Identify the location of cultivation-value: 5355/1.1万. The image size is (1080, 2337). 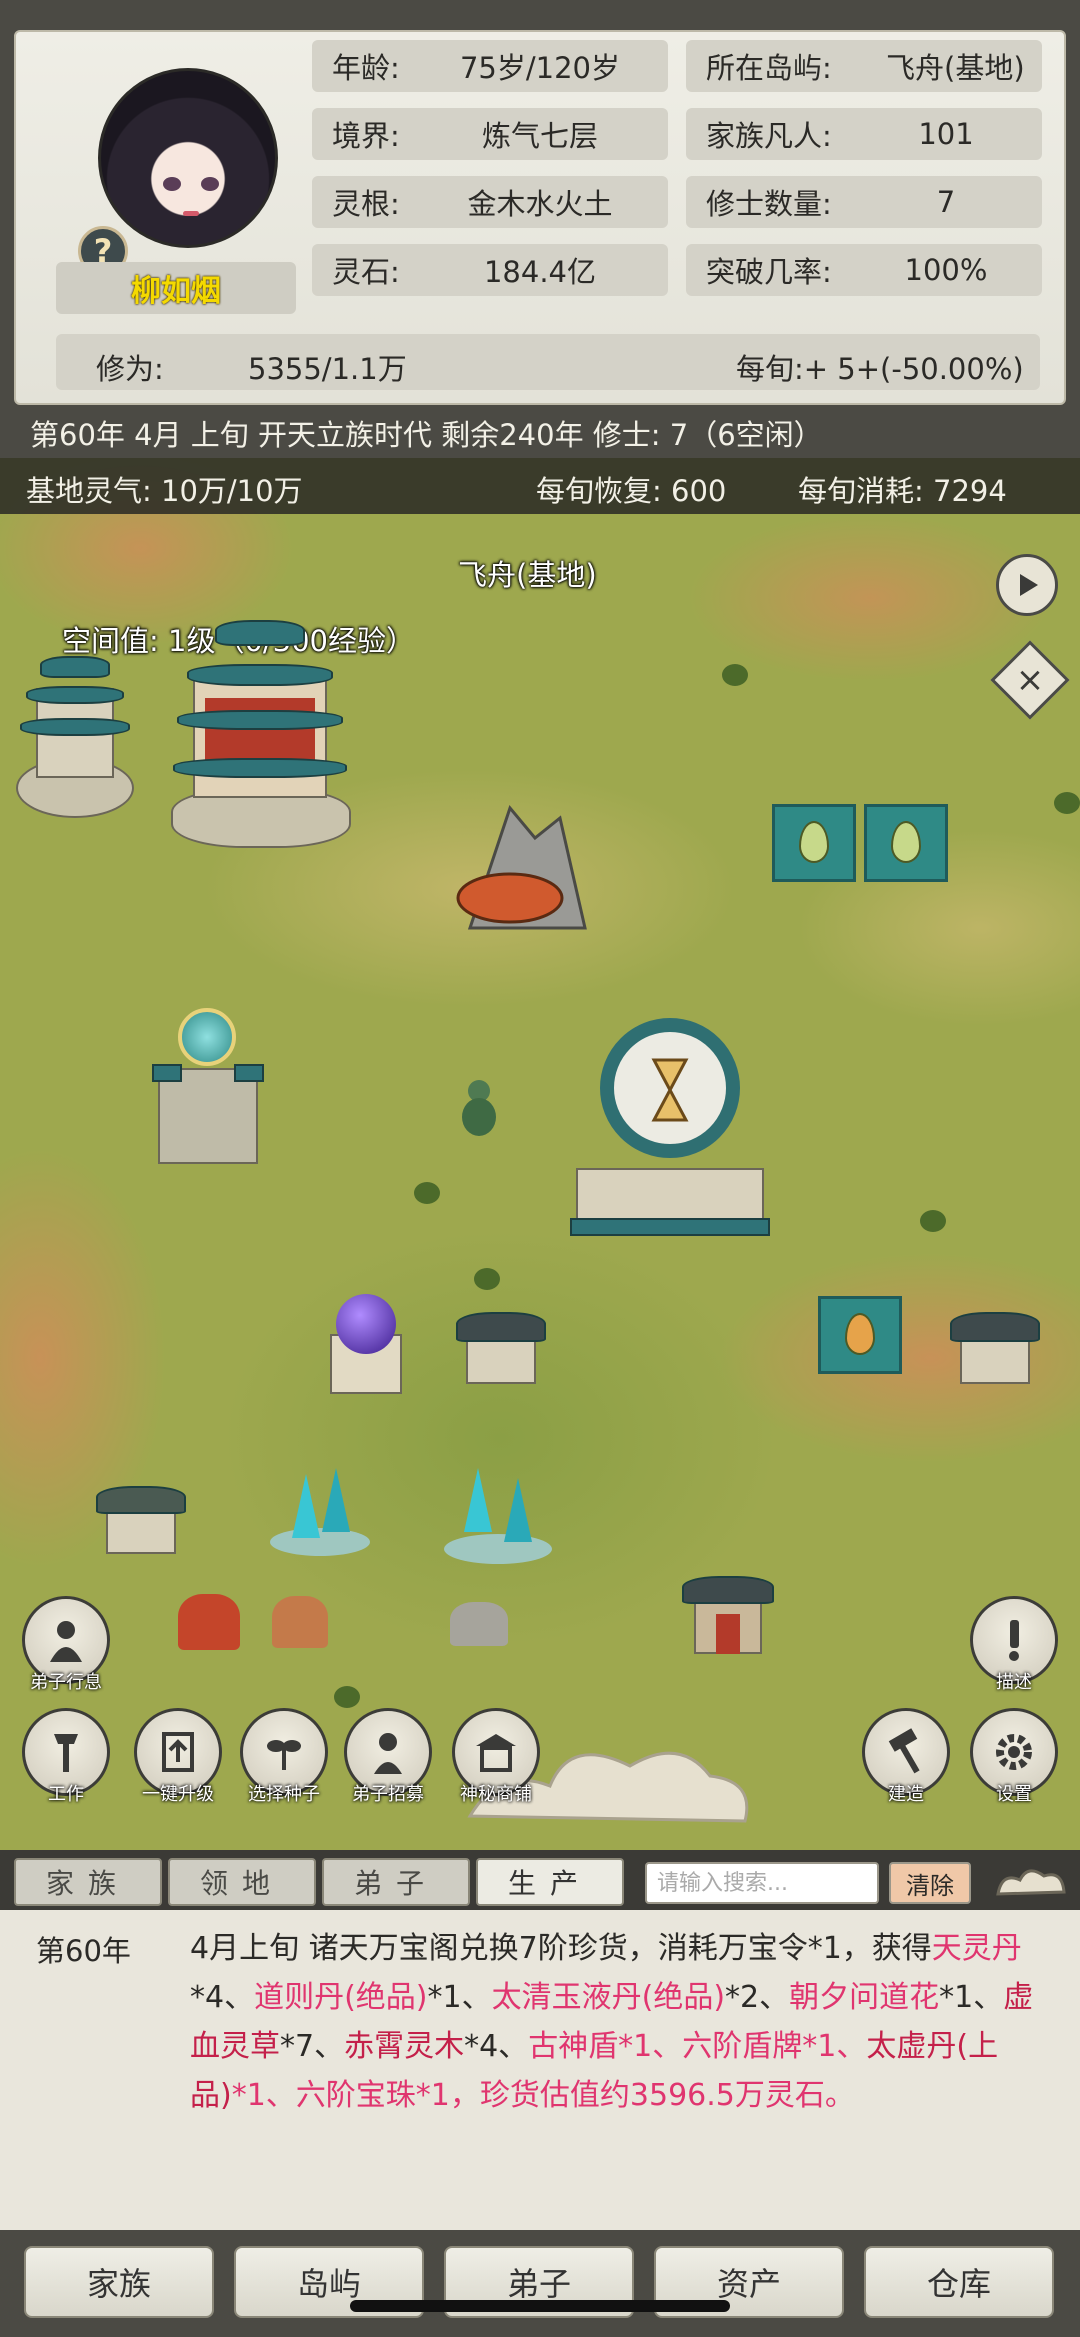
(327, 369).